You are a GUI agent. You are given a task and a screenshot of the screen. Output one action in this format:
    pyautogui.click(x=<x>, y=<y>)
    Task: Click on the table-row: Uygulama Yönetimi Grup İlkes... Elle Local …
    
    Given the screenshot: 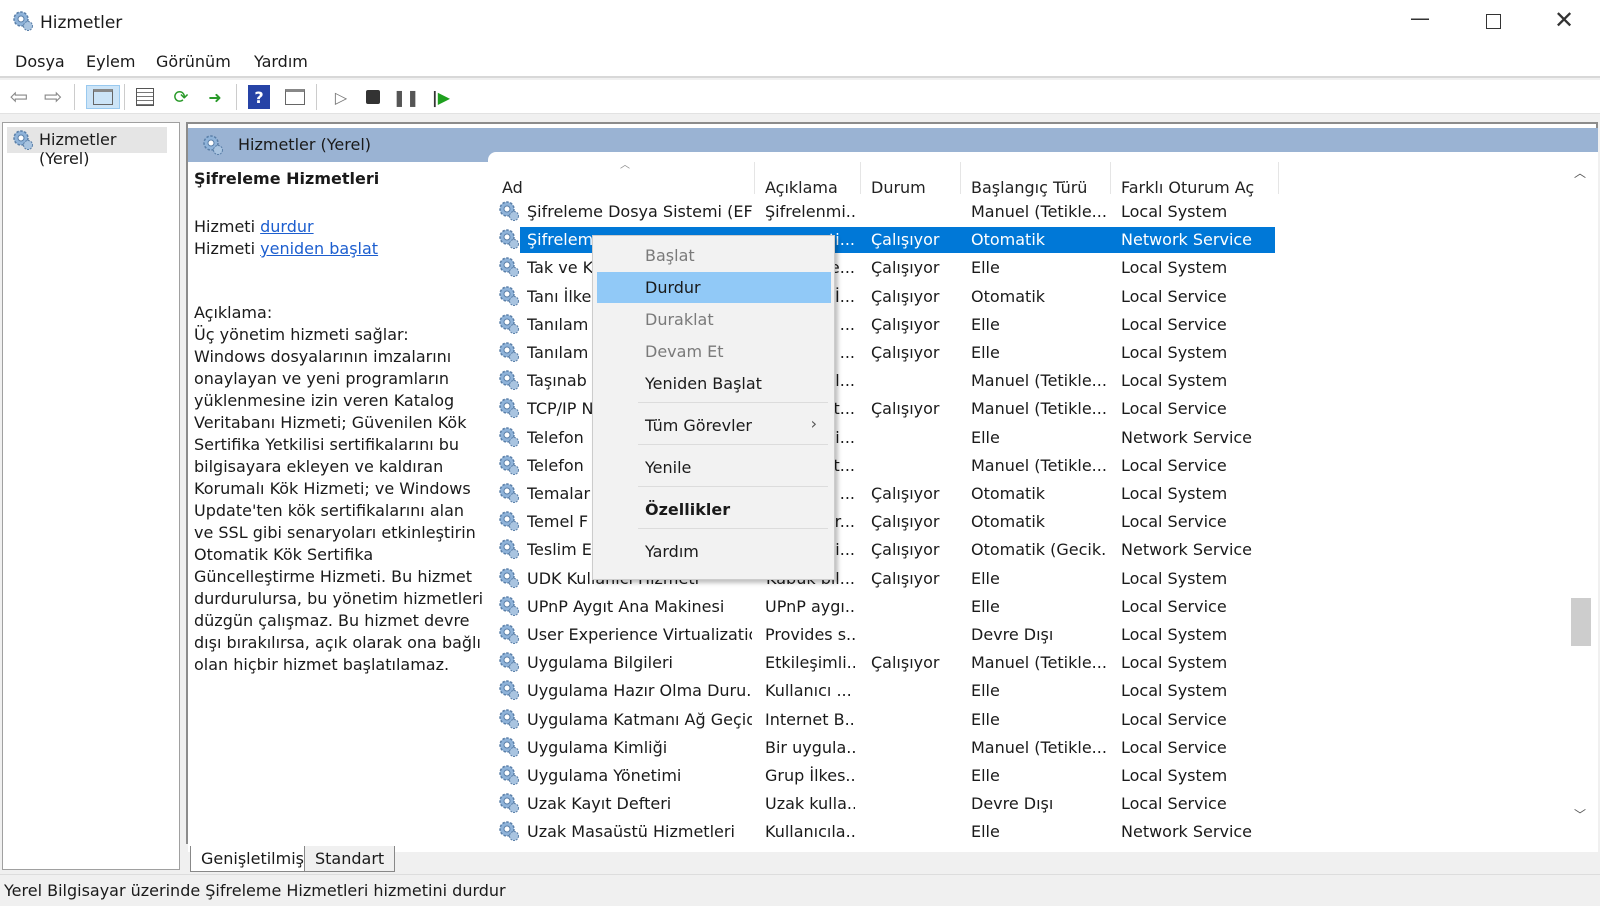 What is the action you would take?
    pyautogui.click(x=888, y=776)
    